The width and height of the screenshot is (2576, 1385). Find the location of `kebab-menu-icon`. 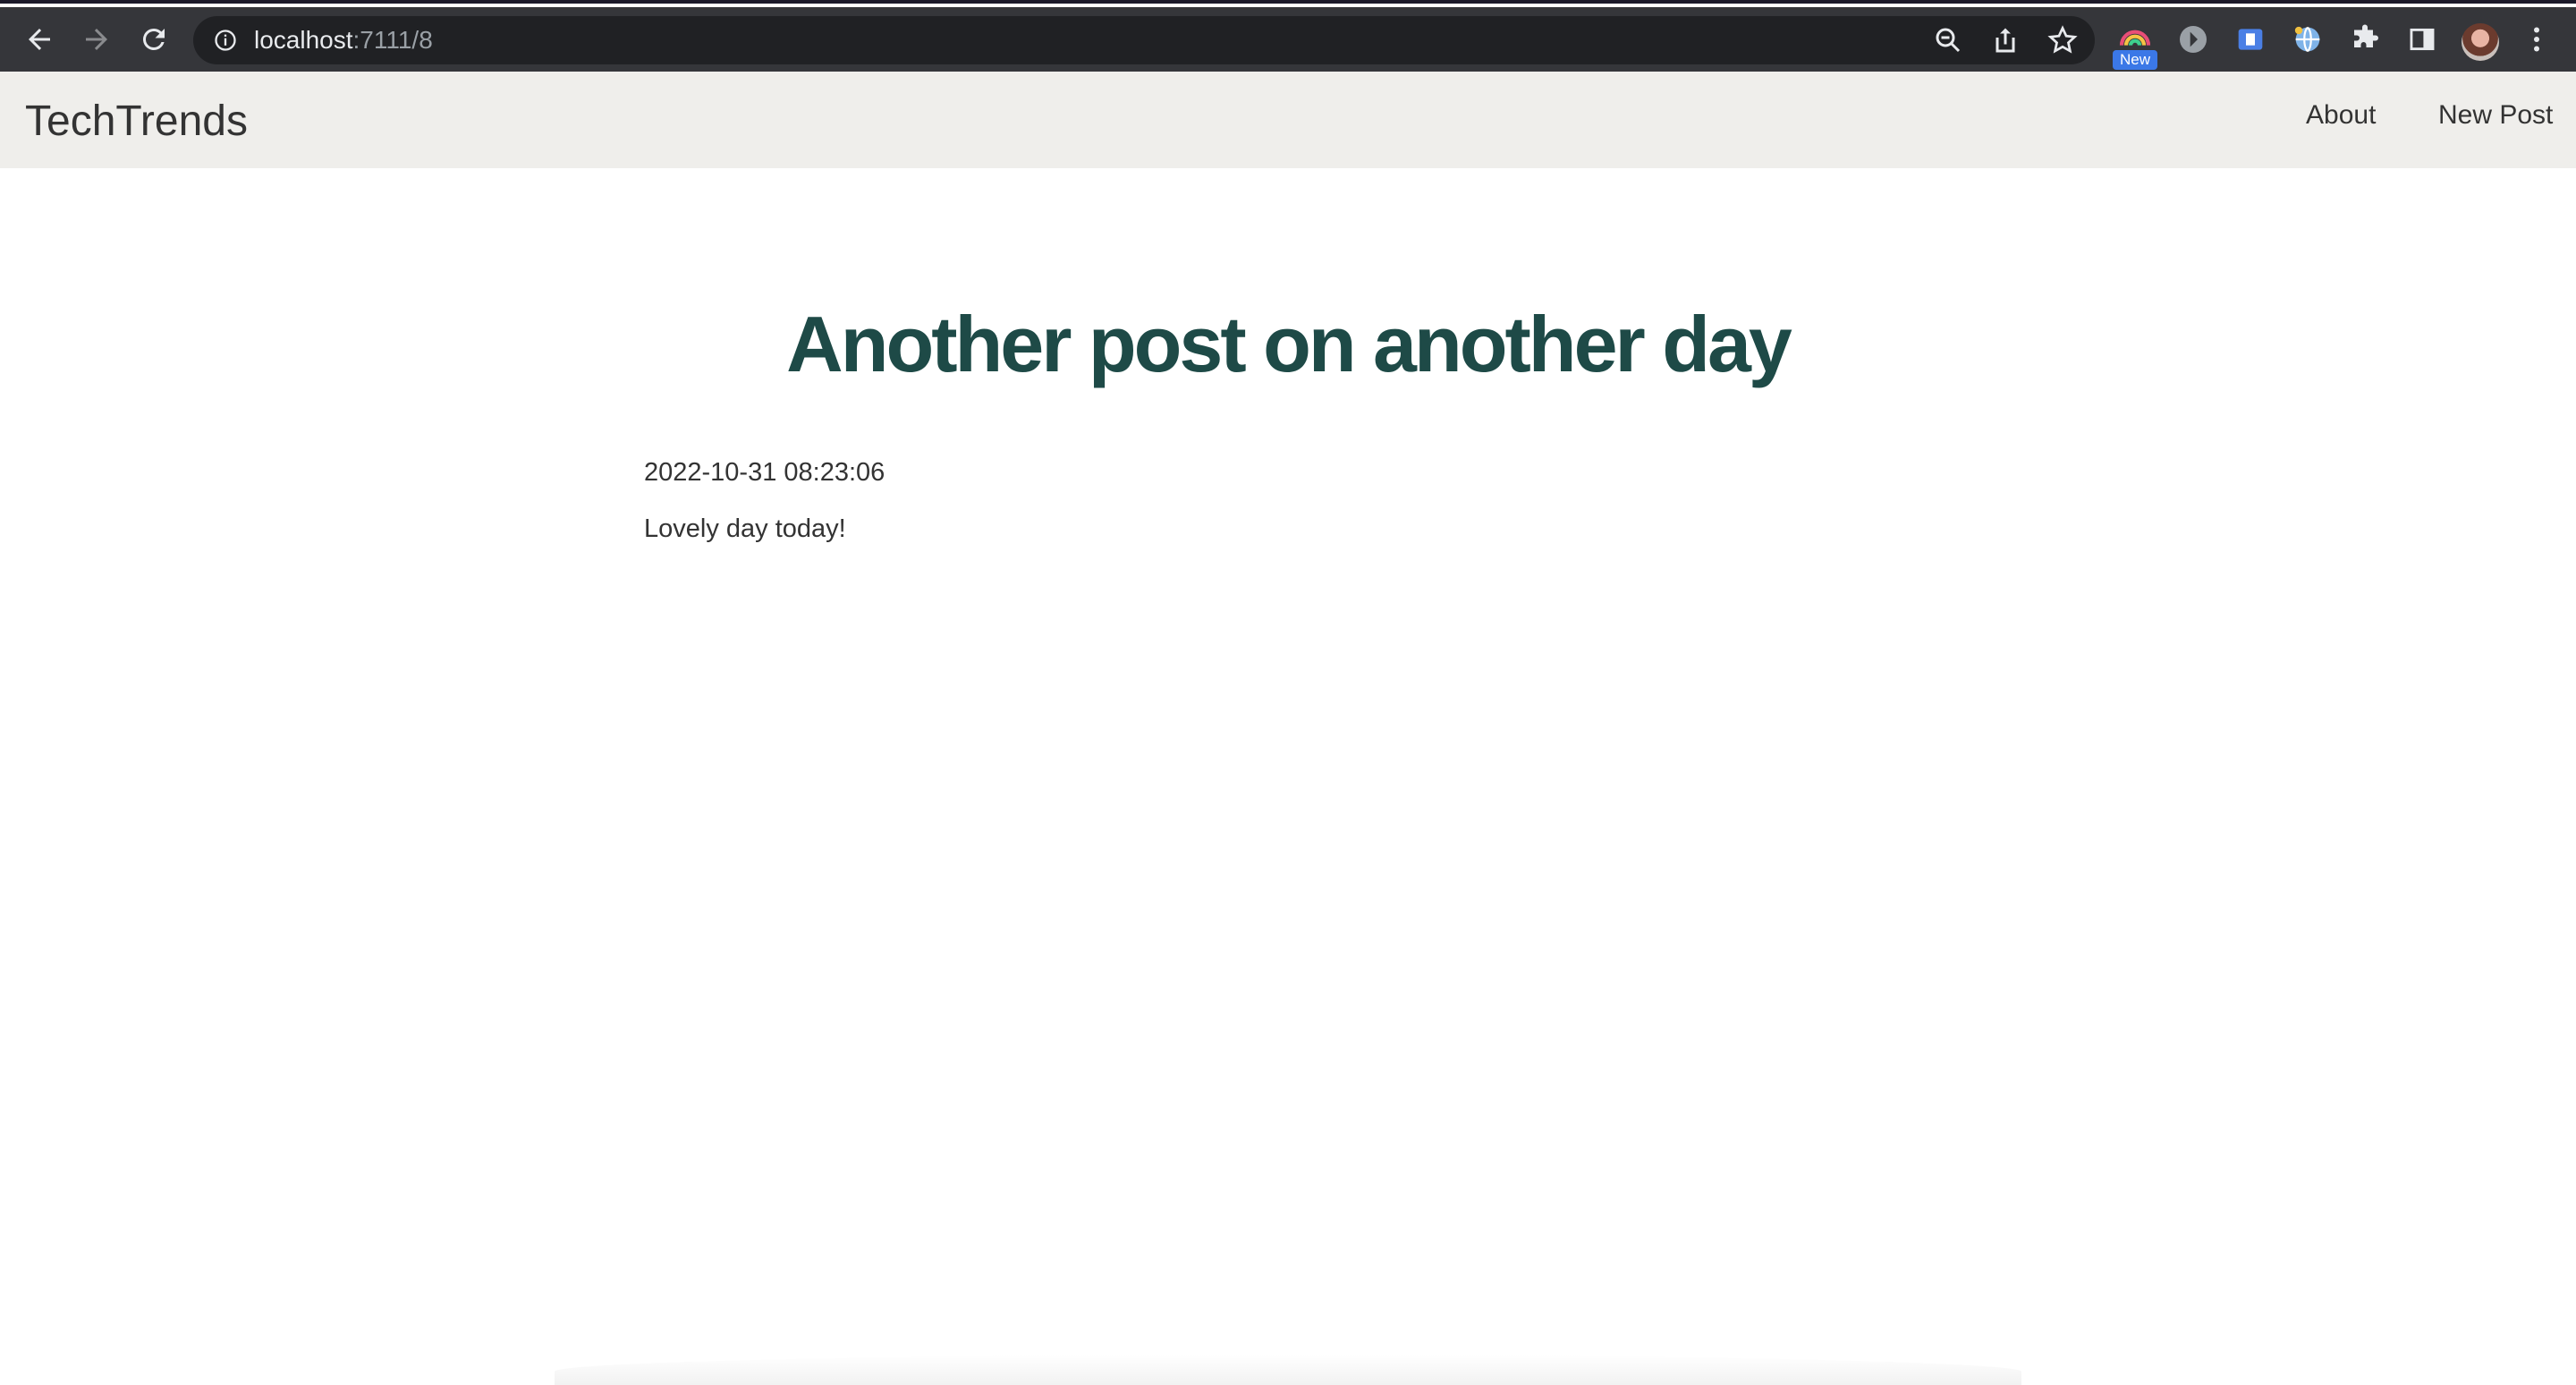

kebab-menu-icon is located at coordinates (2536, 39).